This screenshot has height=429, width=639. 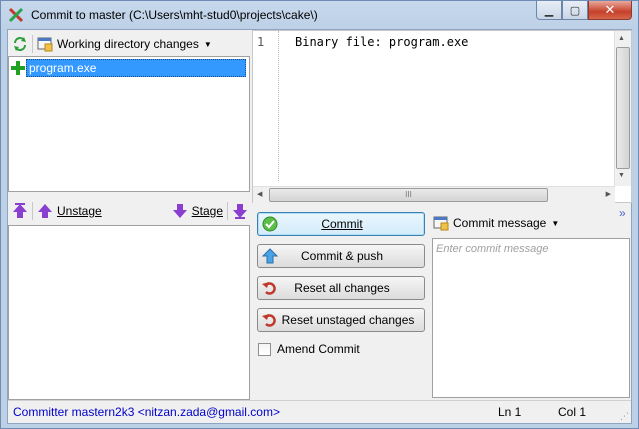 What do you see at coordinates (408, 195) in the screenshot?
I see `scroll-thumb: III` at bounding box center [408, 195].